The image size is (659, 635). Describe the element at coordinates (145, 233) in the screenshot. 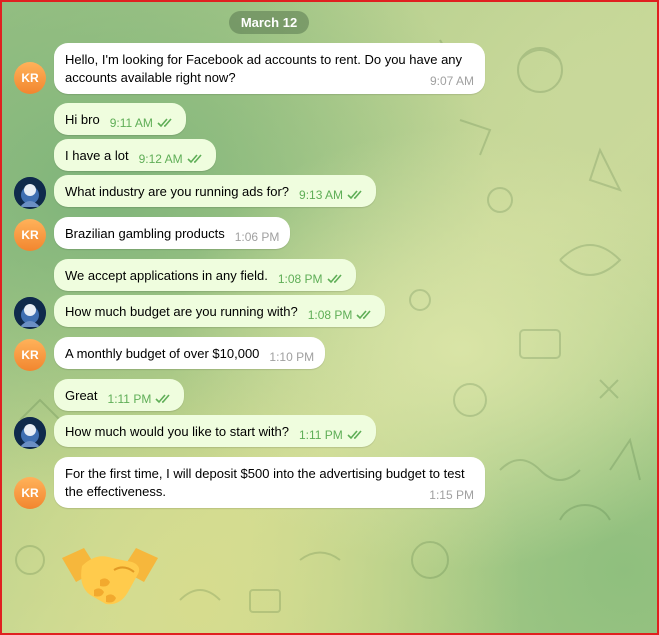

I see `message-text: Brazilian gambling products` at that location.